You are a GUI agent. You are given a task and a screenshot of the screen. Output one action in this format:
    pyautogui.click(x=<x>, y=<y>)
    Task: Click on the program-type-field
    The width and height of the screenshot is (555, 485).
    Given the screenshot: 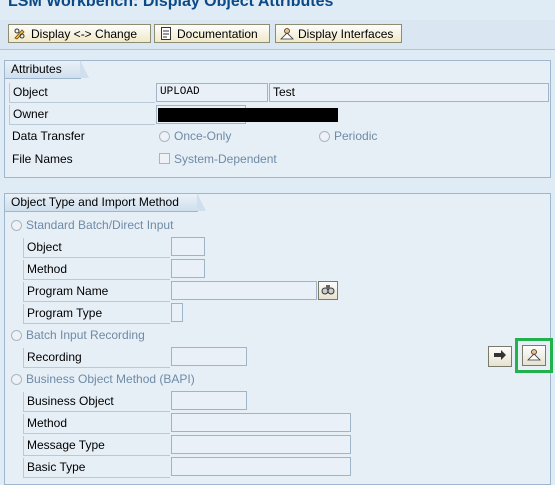 What is the action you would take?
    pyautogui.click(x=177, y=312)
    